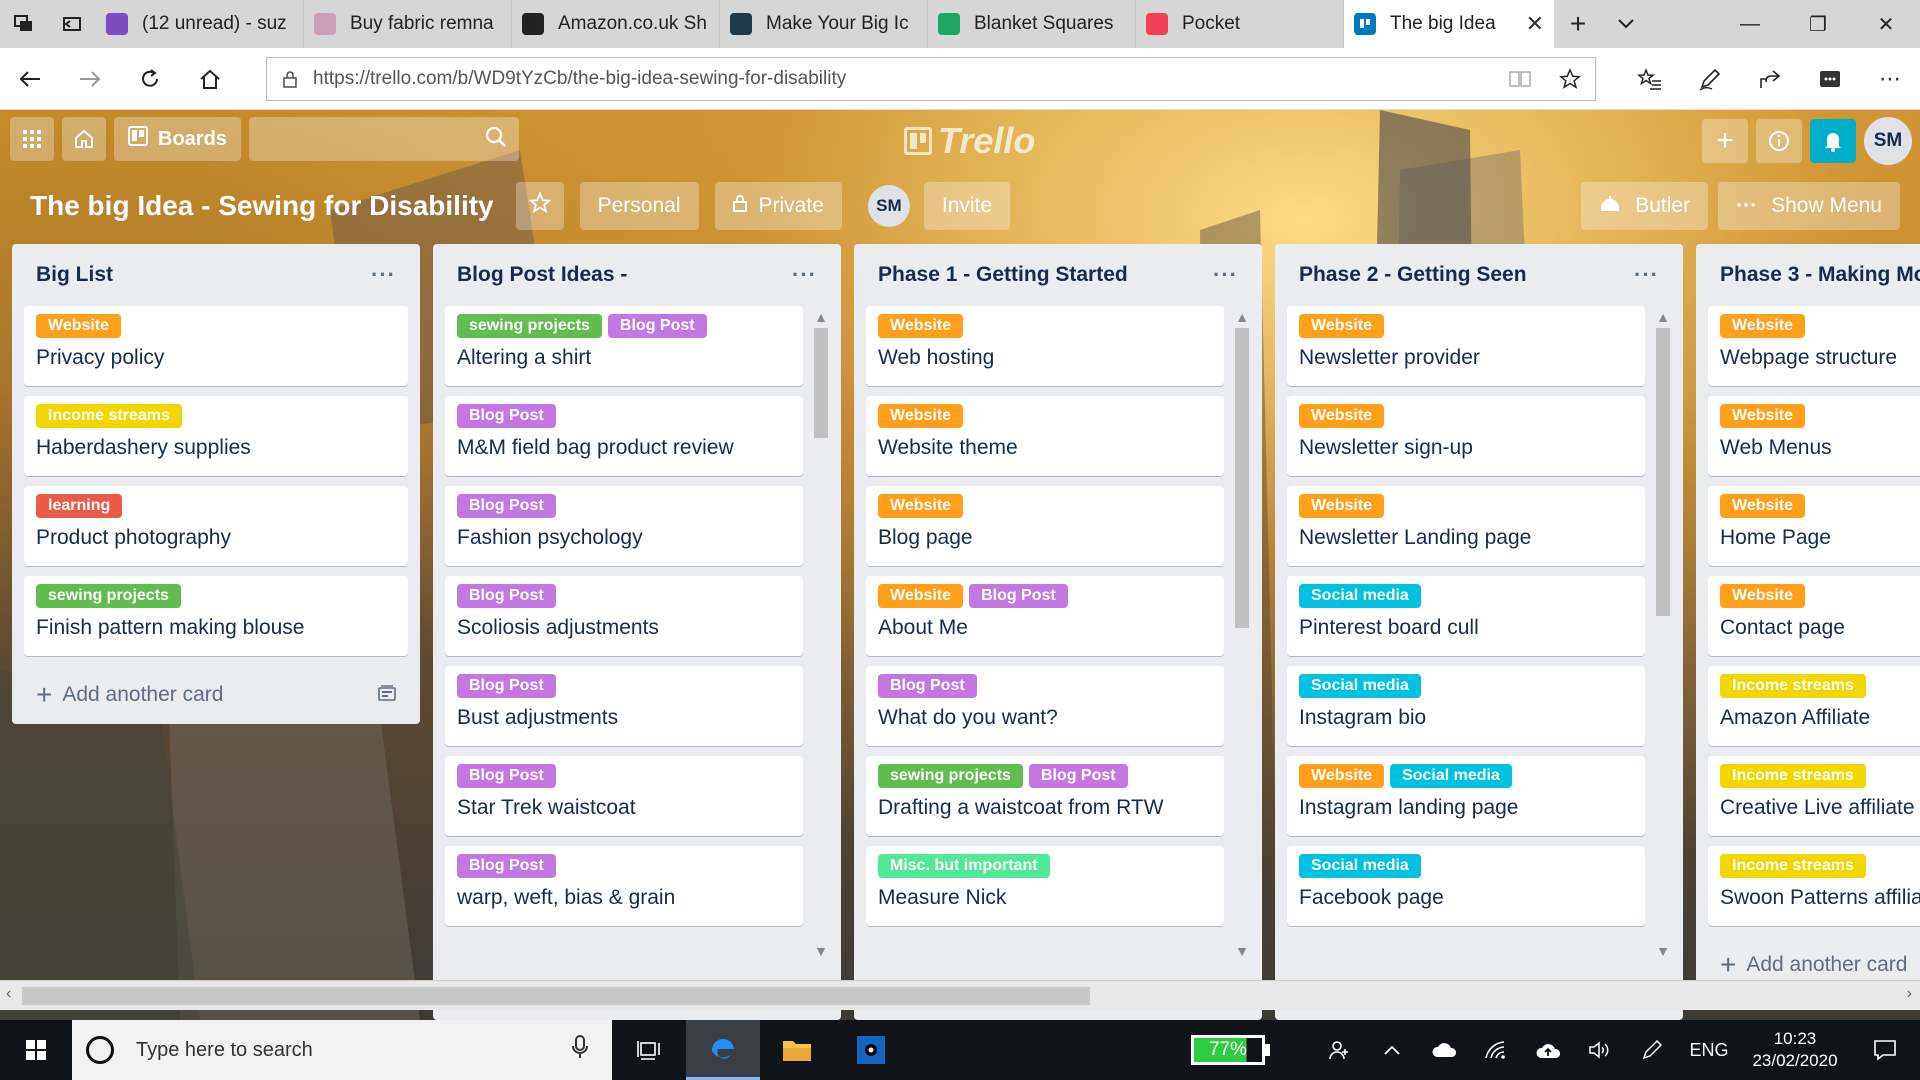 This screenshot has height=1080, width=1920. What do you see at coordinates (1466, 616) in the screenshot?
I see `card: Social media Pinterest board cull` at bounding box center [1466, 616].